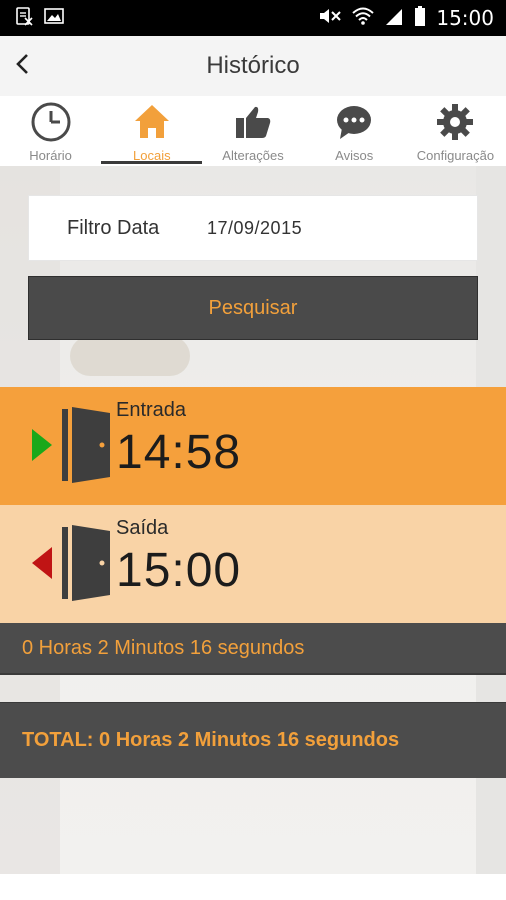 The image size is (506, 900). I want to click on home-icon, so click(152, 122).